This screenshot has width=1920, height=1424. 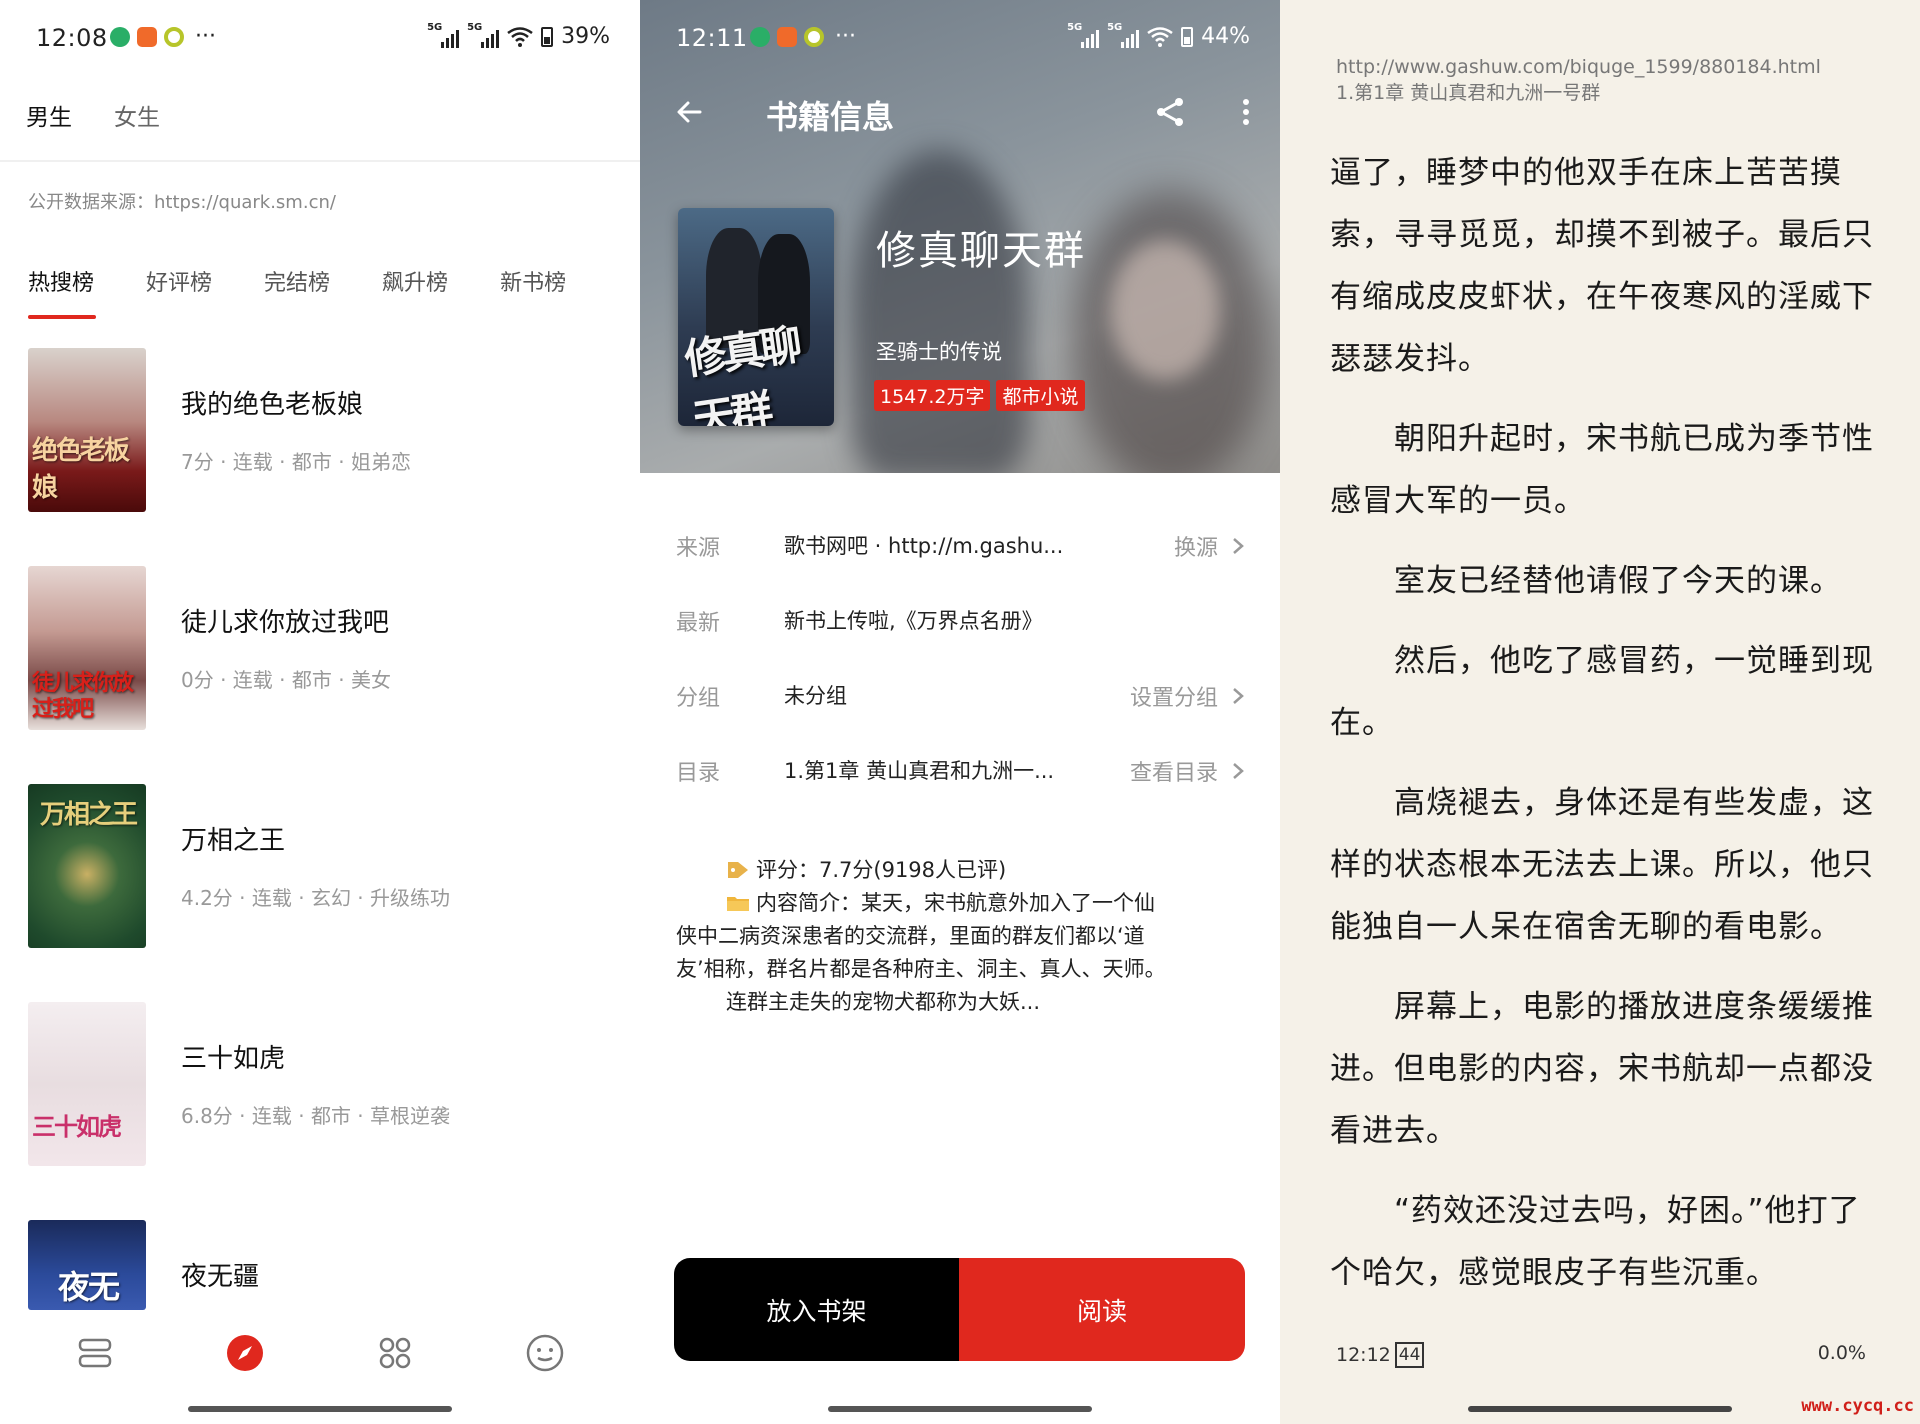 What do you see at coordinates (966, 703) in the screenshot?
I see `group-row: 分组 未分组 设置分组` at bounding box center [966, 703].